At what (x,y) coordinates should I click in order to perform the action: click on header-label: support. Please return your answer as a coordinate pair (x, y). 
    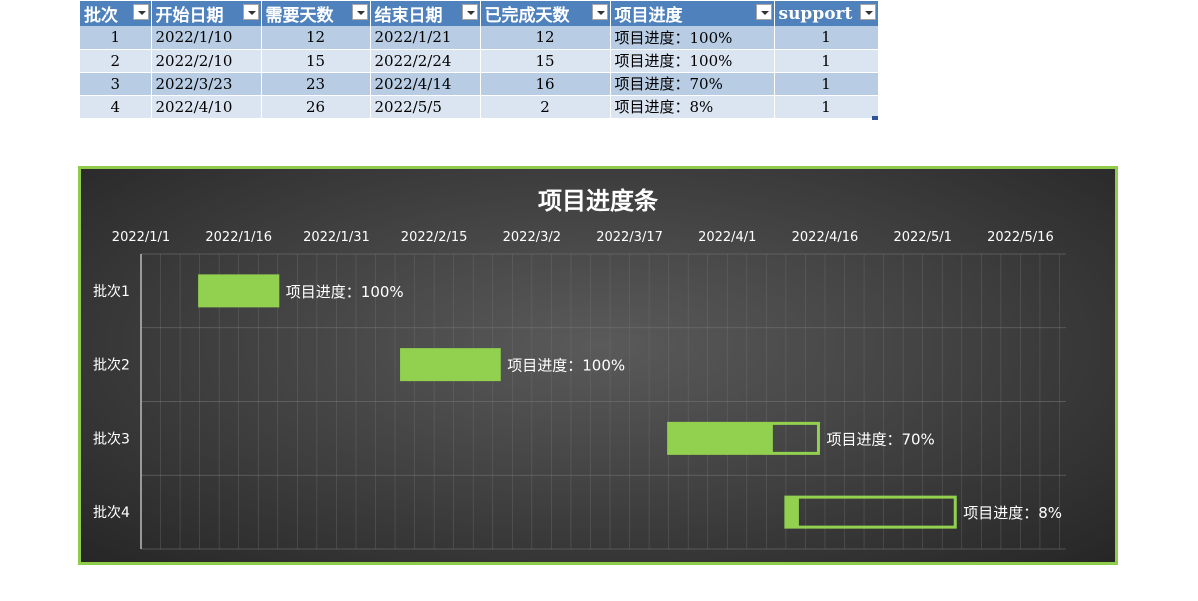
    Looking at the image, I should click on (815, 13).